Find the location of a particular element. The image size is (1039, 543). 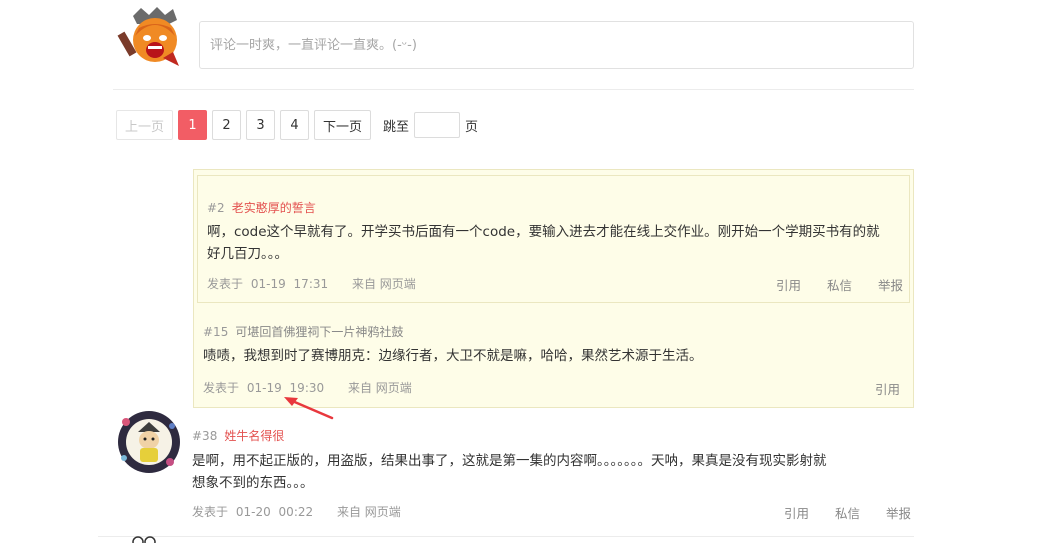

annotation-arrow-icon is located at coordinates (309, 408).